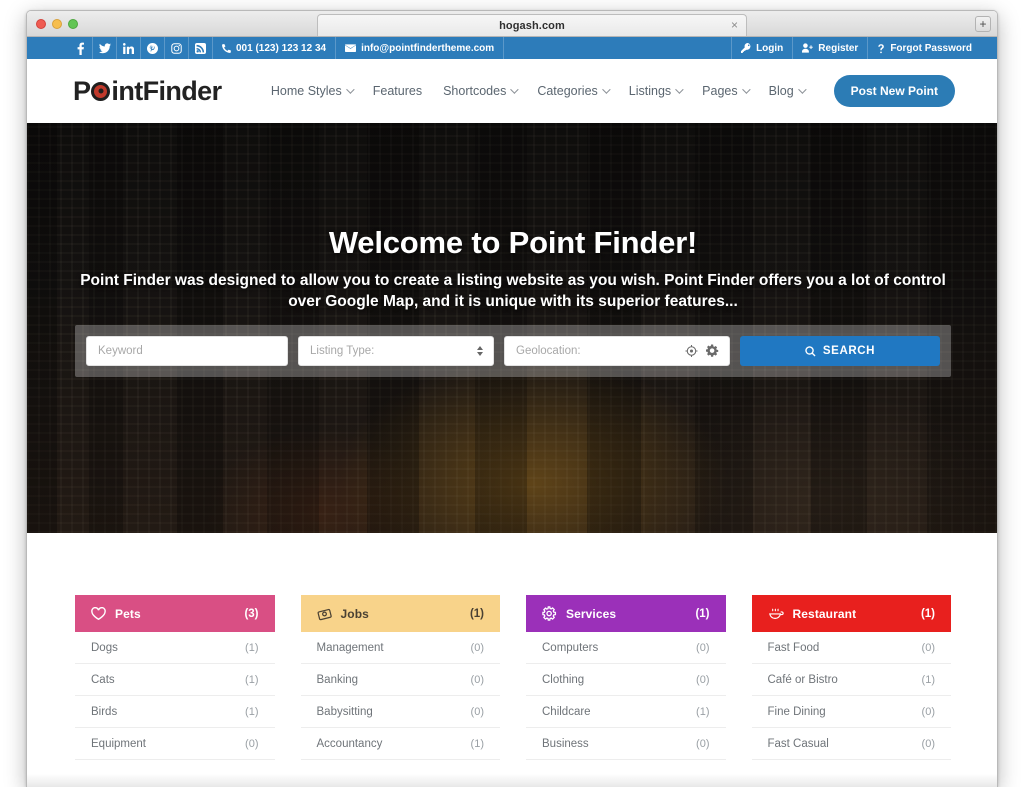 This screenshot has height=787, width=1024. I want to click on category-item: Birds (1), so click(175, 712).